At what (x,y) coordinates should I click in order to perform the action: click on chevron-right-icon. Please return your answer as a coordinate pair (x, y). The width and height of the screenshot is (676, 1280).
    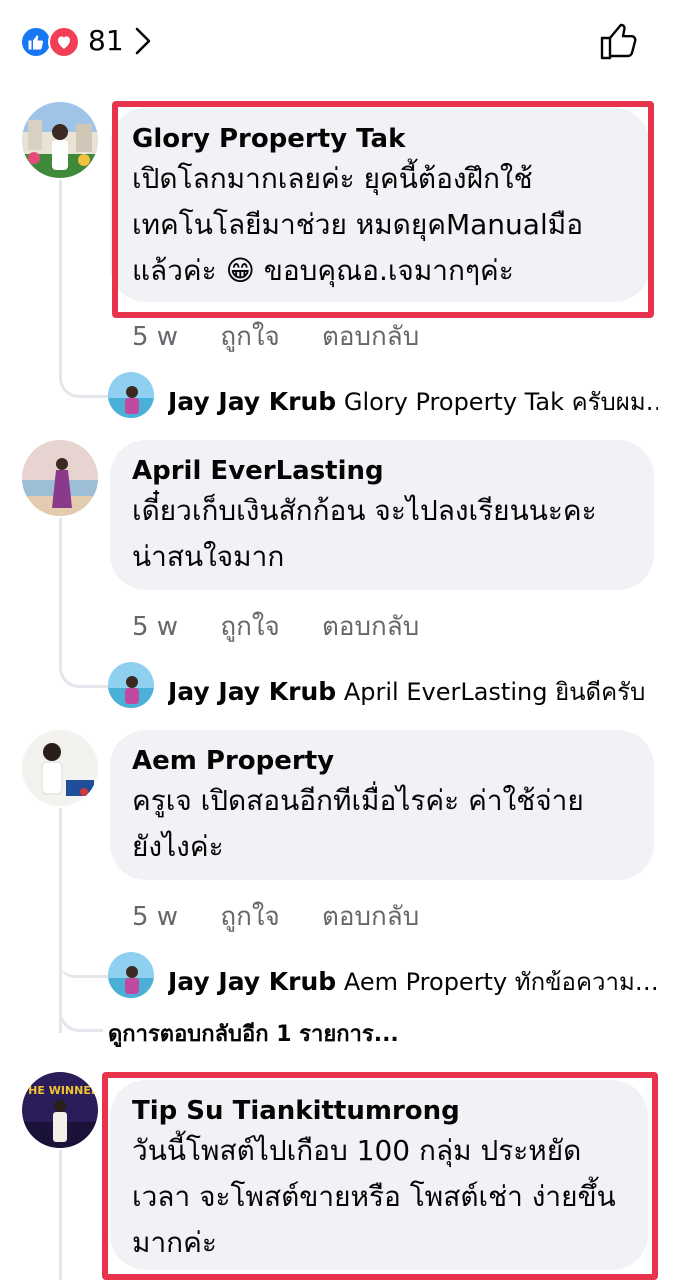
    Looking at the image, I should click on (143, 43).